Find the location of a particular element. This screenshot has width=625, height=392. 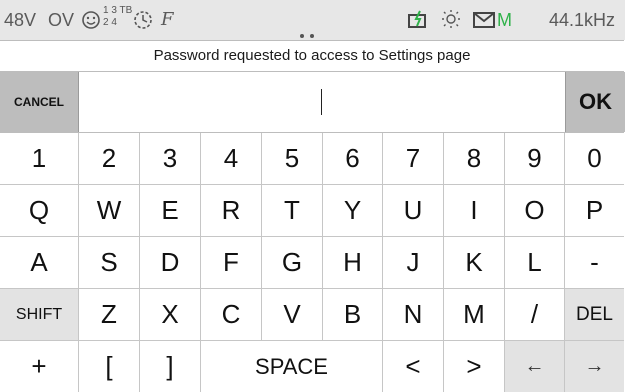

key-p: P is located at coordinates (594, 210).